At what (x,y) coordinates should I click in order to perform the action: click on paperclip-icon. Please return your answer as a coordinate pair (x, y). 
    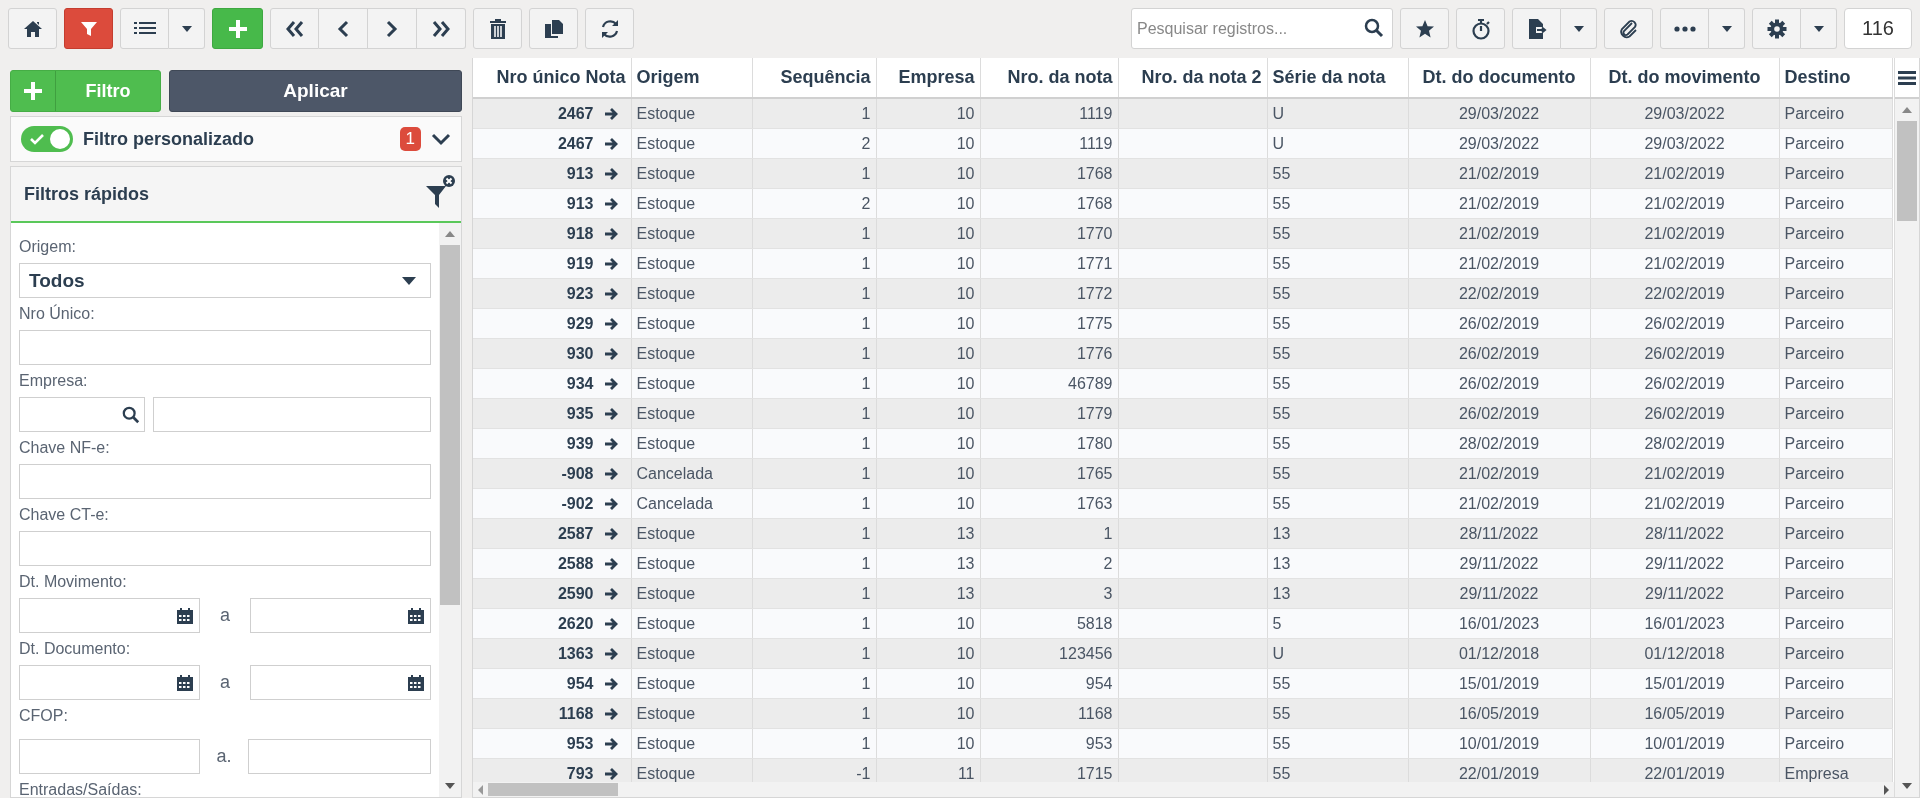
    Looking at the image, I should click on (1628, 28).